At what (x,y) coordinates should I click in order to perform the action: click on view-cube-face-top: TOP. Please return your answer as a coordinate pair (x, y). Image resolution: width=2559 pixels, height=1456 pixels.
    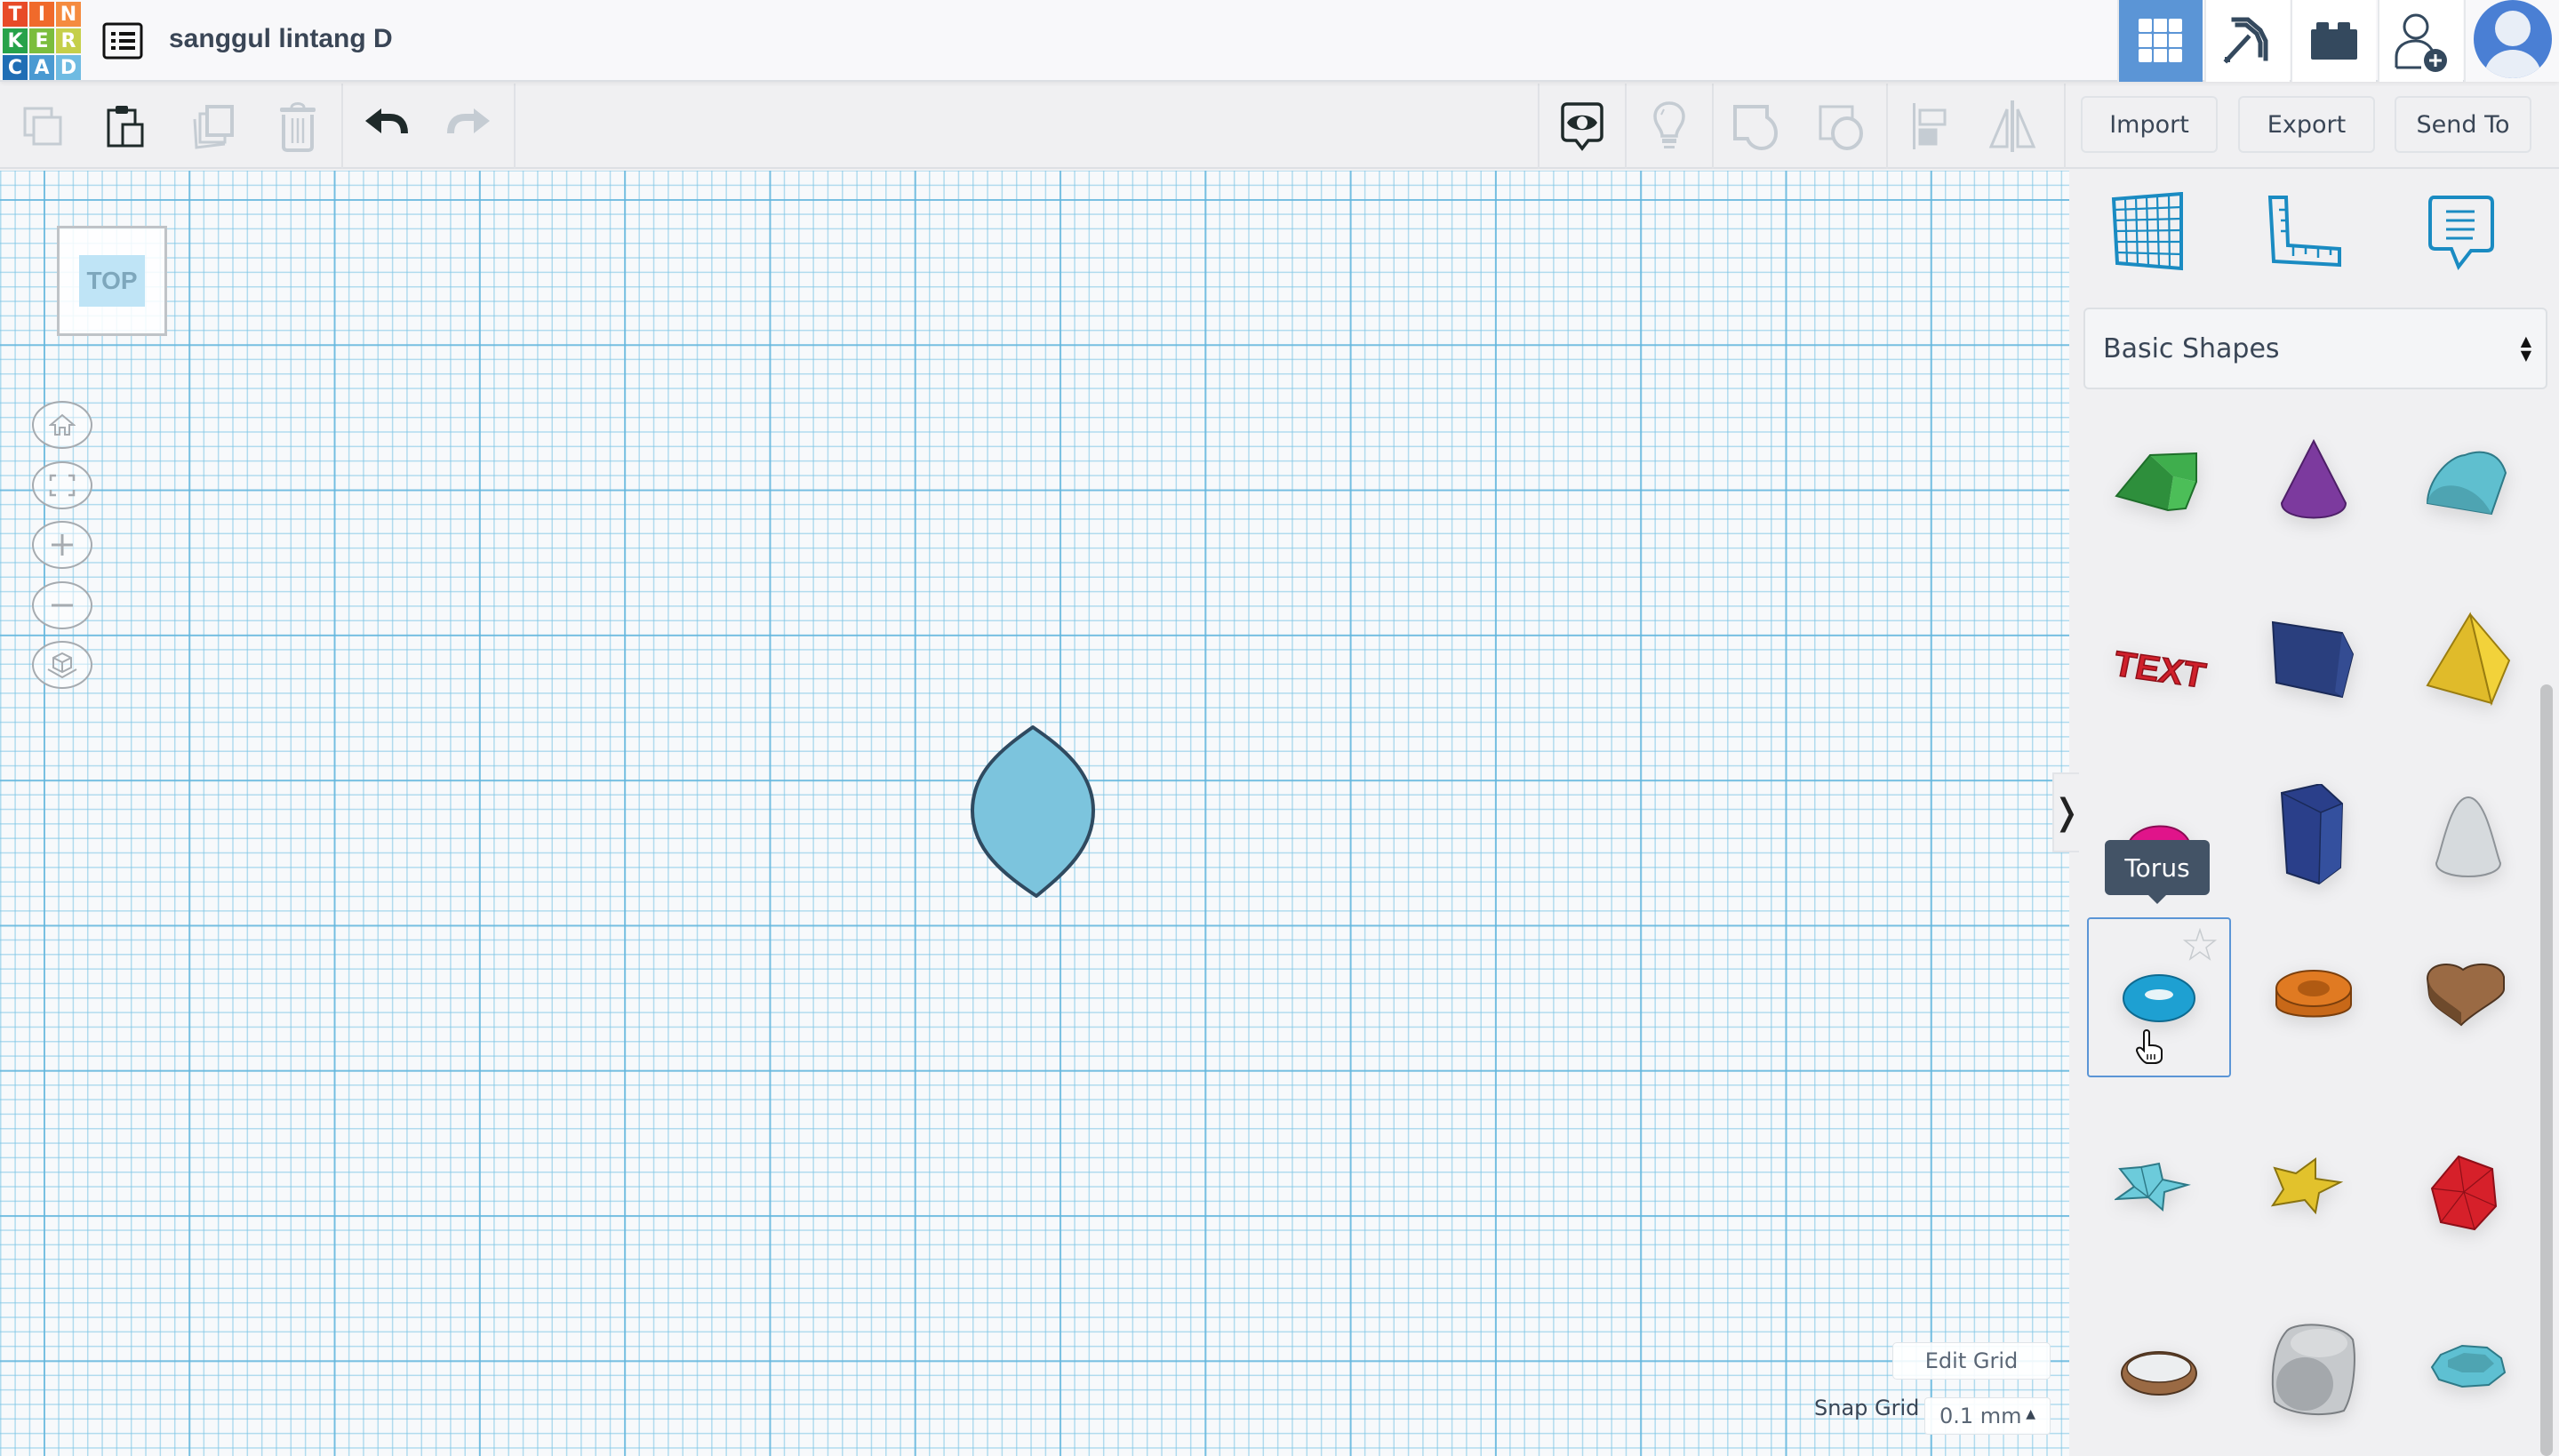
    Looking at the image, I should click on (112, 281).